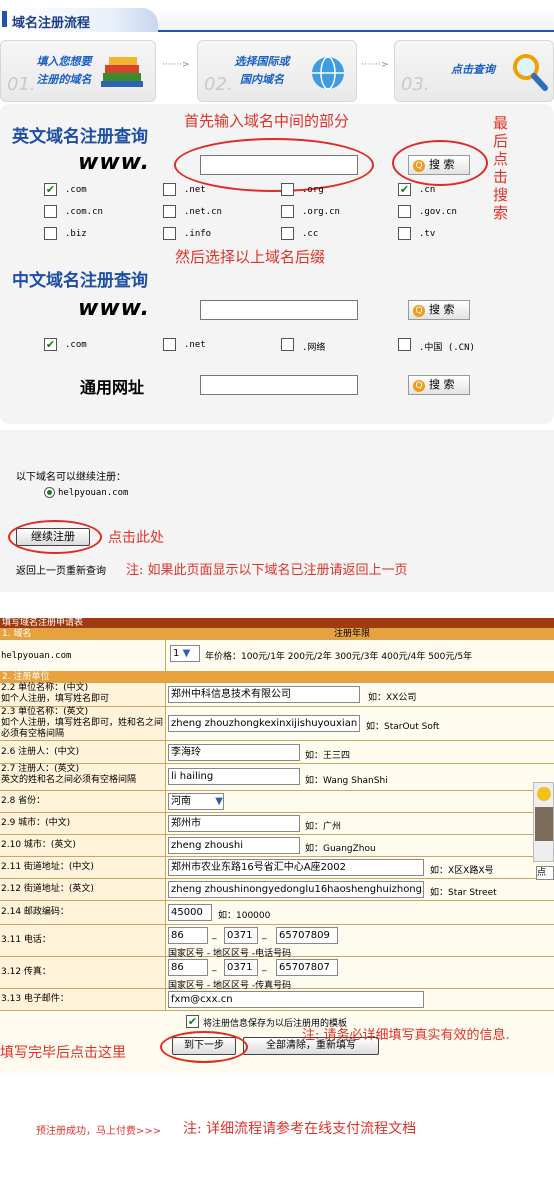 Image resolution: width=554 pixels, height=1189 pixels. I want to click on city-cn-input: 郑州市, so click(234, 823).